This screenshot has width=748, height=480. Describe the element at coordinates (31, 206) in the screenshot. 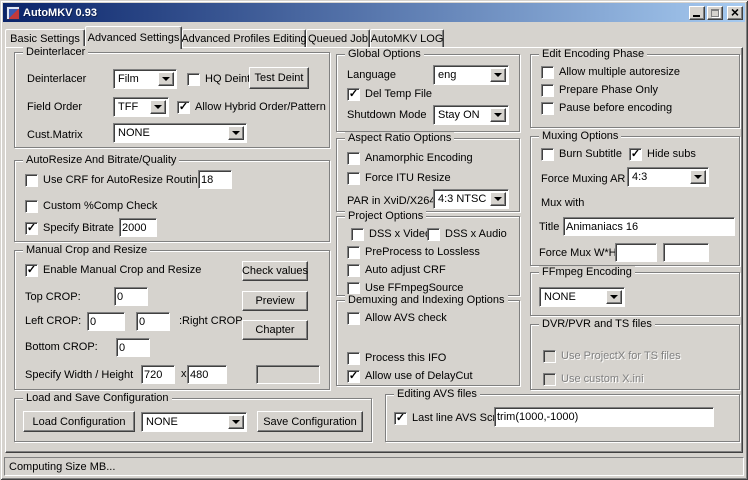

I see `custom-comp-checkbox` at that location.